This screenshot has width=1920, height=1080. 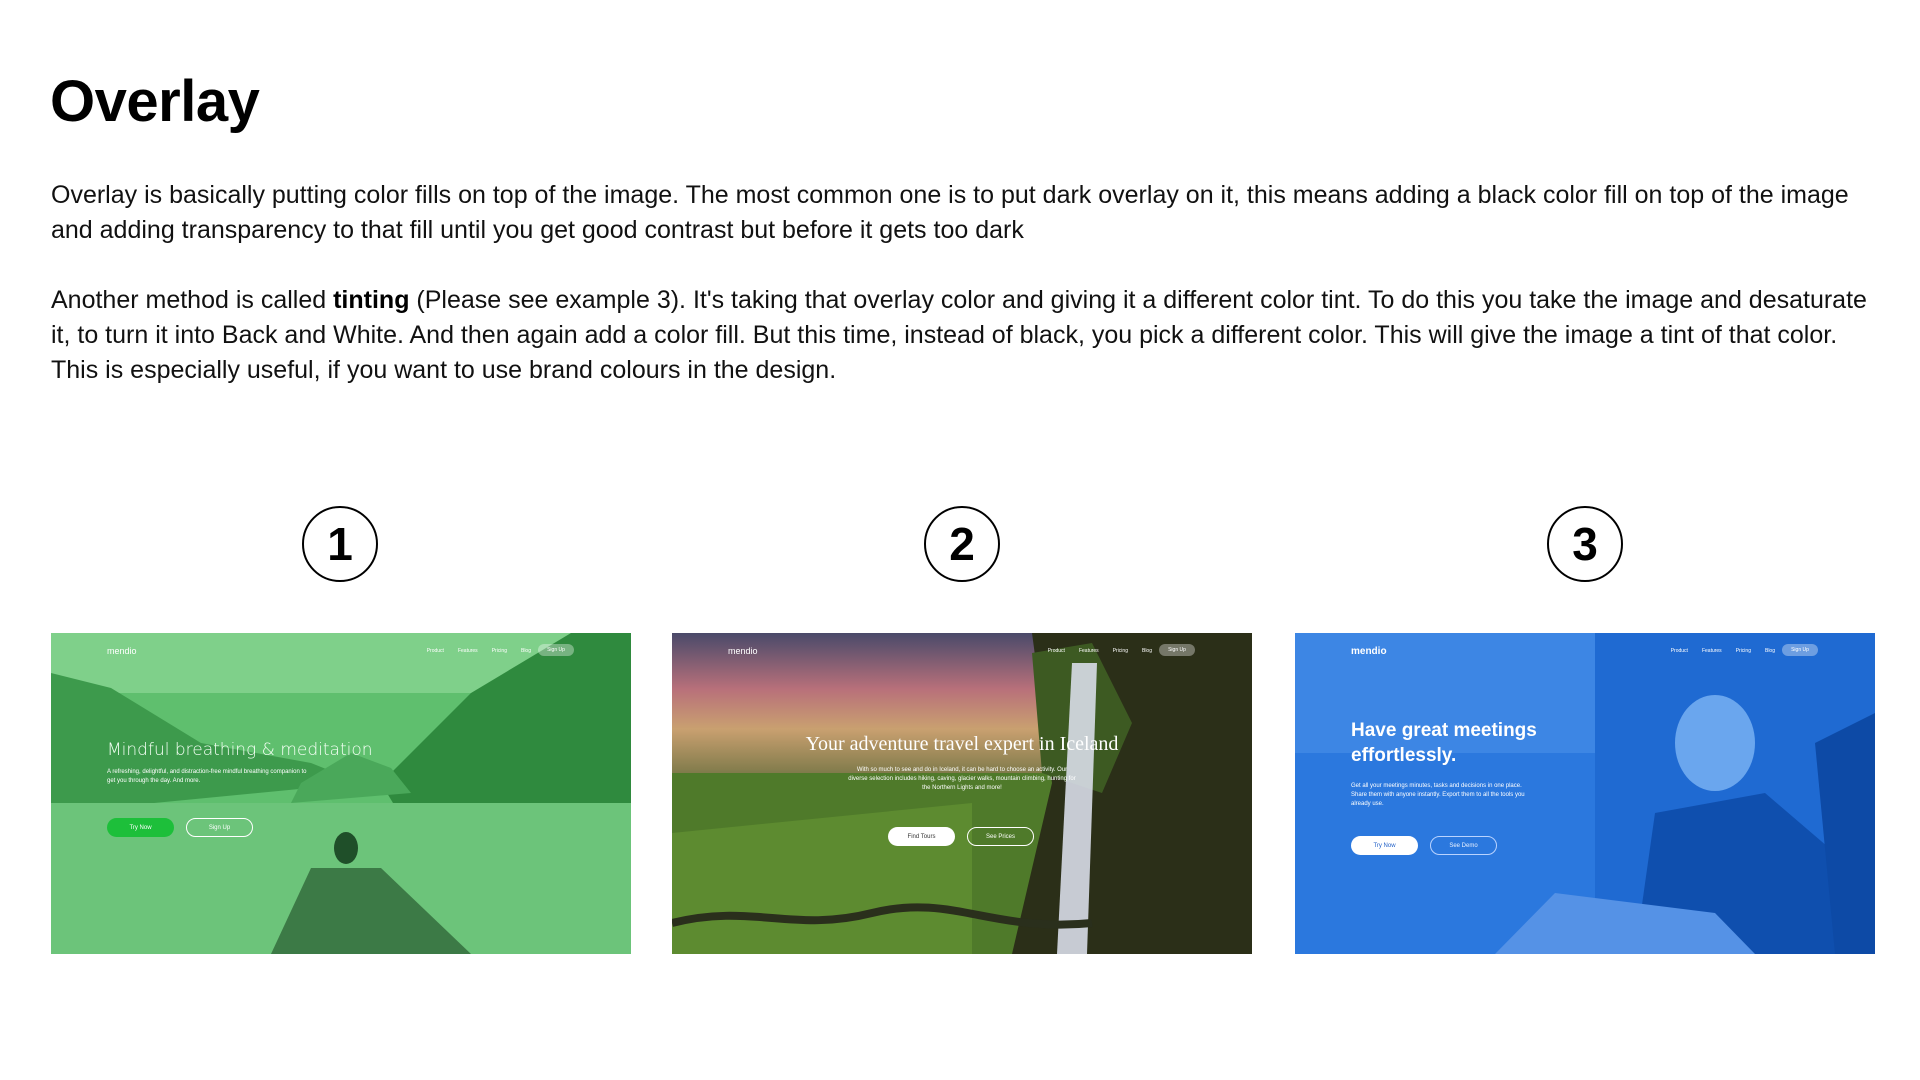 What do you see at coordinates (122, 651) in the screenshot?
I see `example-1-logo: mendio` at bounding box center [122, 651].